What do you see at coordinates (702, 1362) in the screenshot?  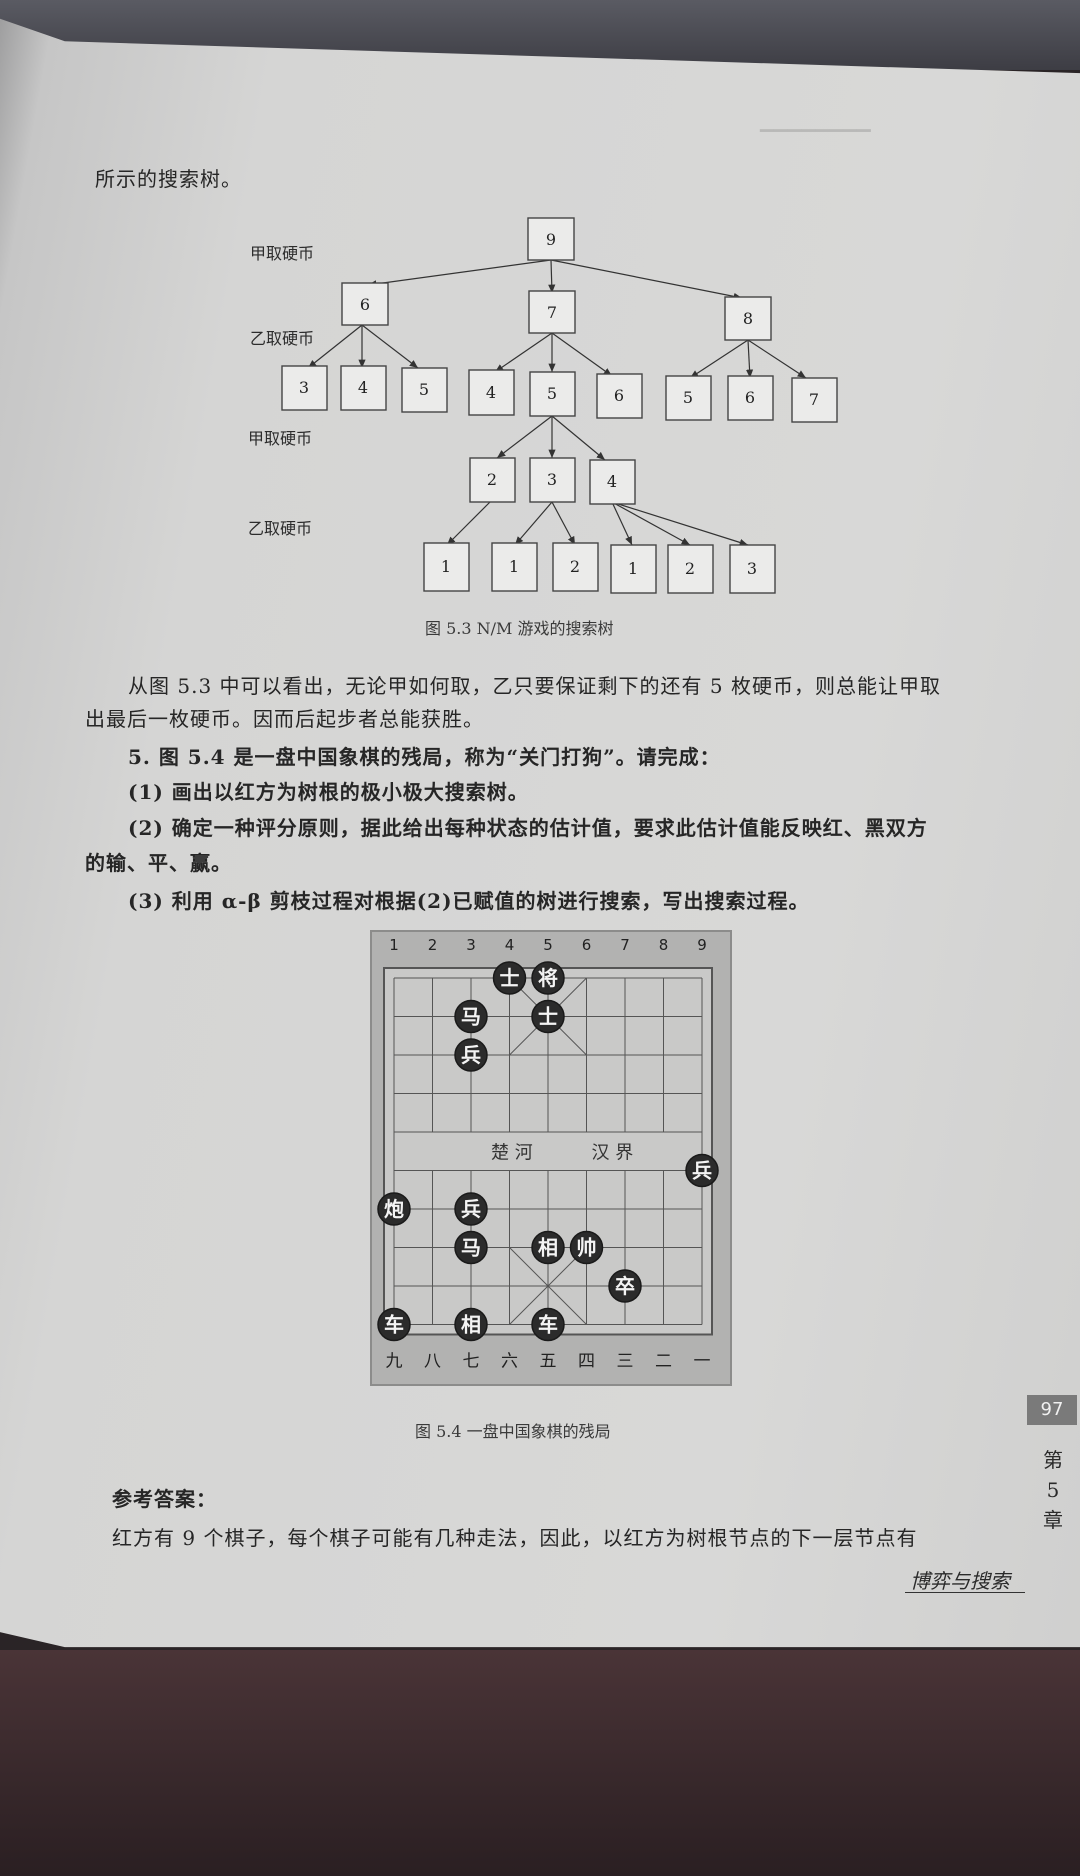 I see `file-number-bottom: 一` at bounding box center [702, 1362].